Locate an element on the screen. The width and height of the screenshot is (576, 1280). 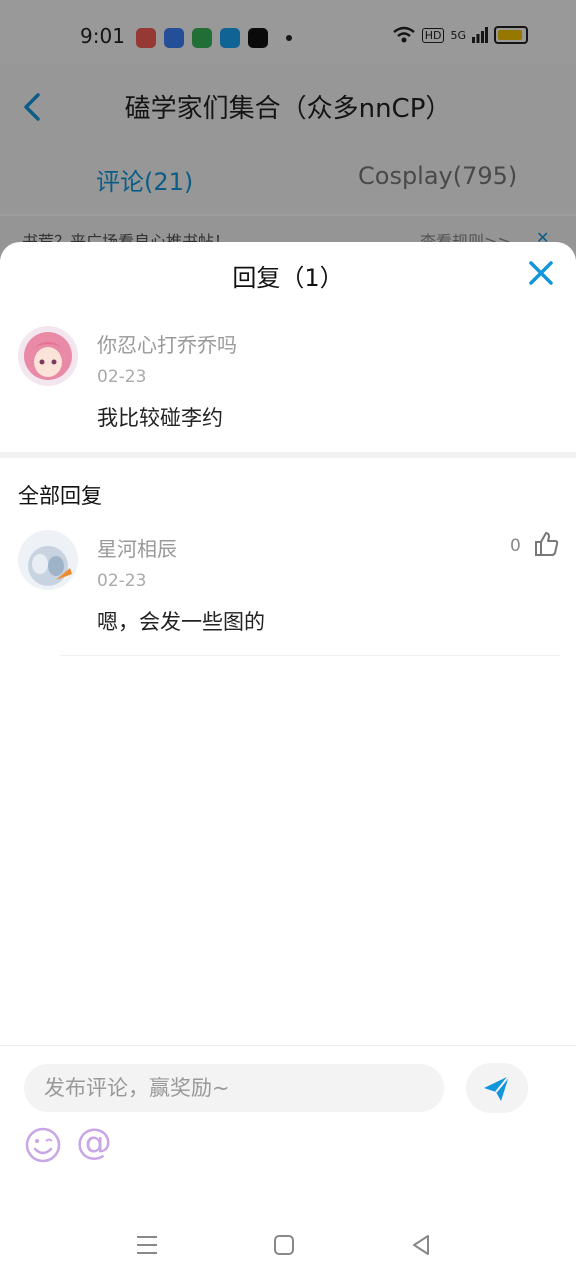
avatar-bunny-ears-image is located at coordinates (48, 560).